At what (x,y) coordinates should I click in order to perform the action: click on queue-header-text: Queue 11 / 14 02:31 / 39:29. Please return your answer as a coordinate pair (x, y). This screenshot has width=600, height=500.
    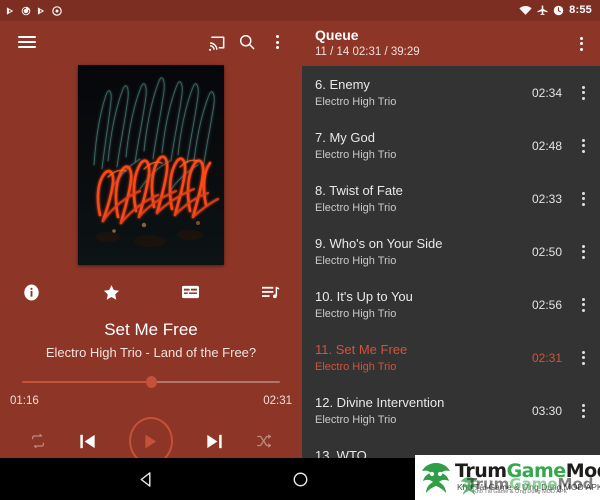
    Looking at the image, I should click on (441, 43).